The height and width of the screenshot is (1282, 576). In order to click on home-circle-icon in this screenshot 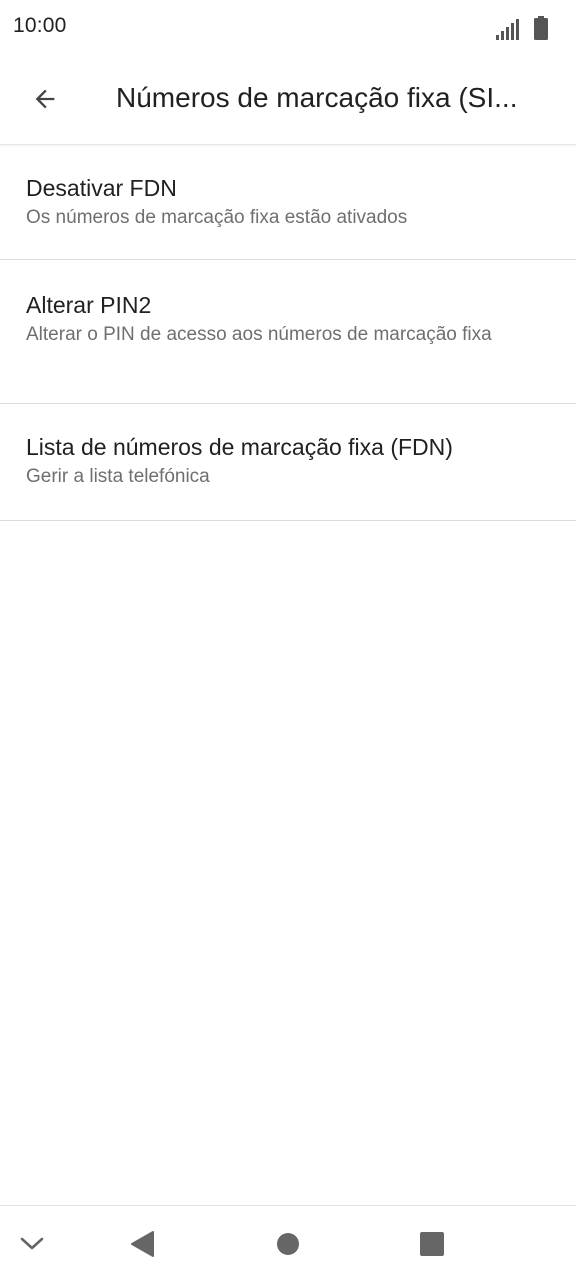, I will do `click(288, 1244)`.